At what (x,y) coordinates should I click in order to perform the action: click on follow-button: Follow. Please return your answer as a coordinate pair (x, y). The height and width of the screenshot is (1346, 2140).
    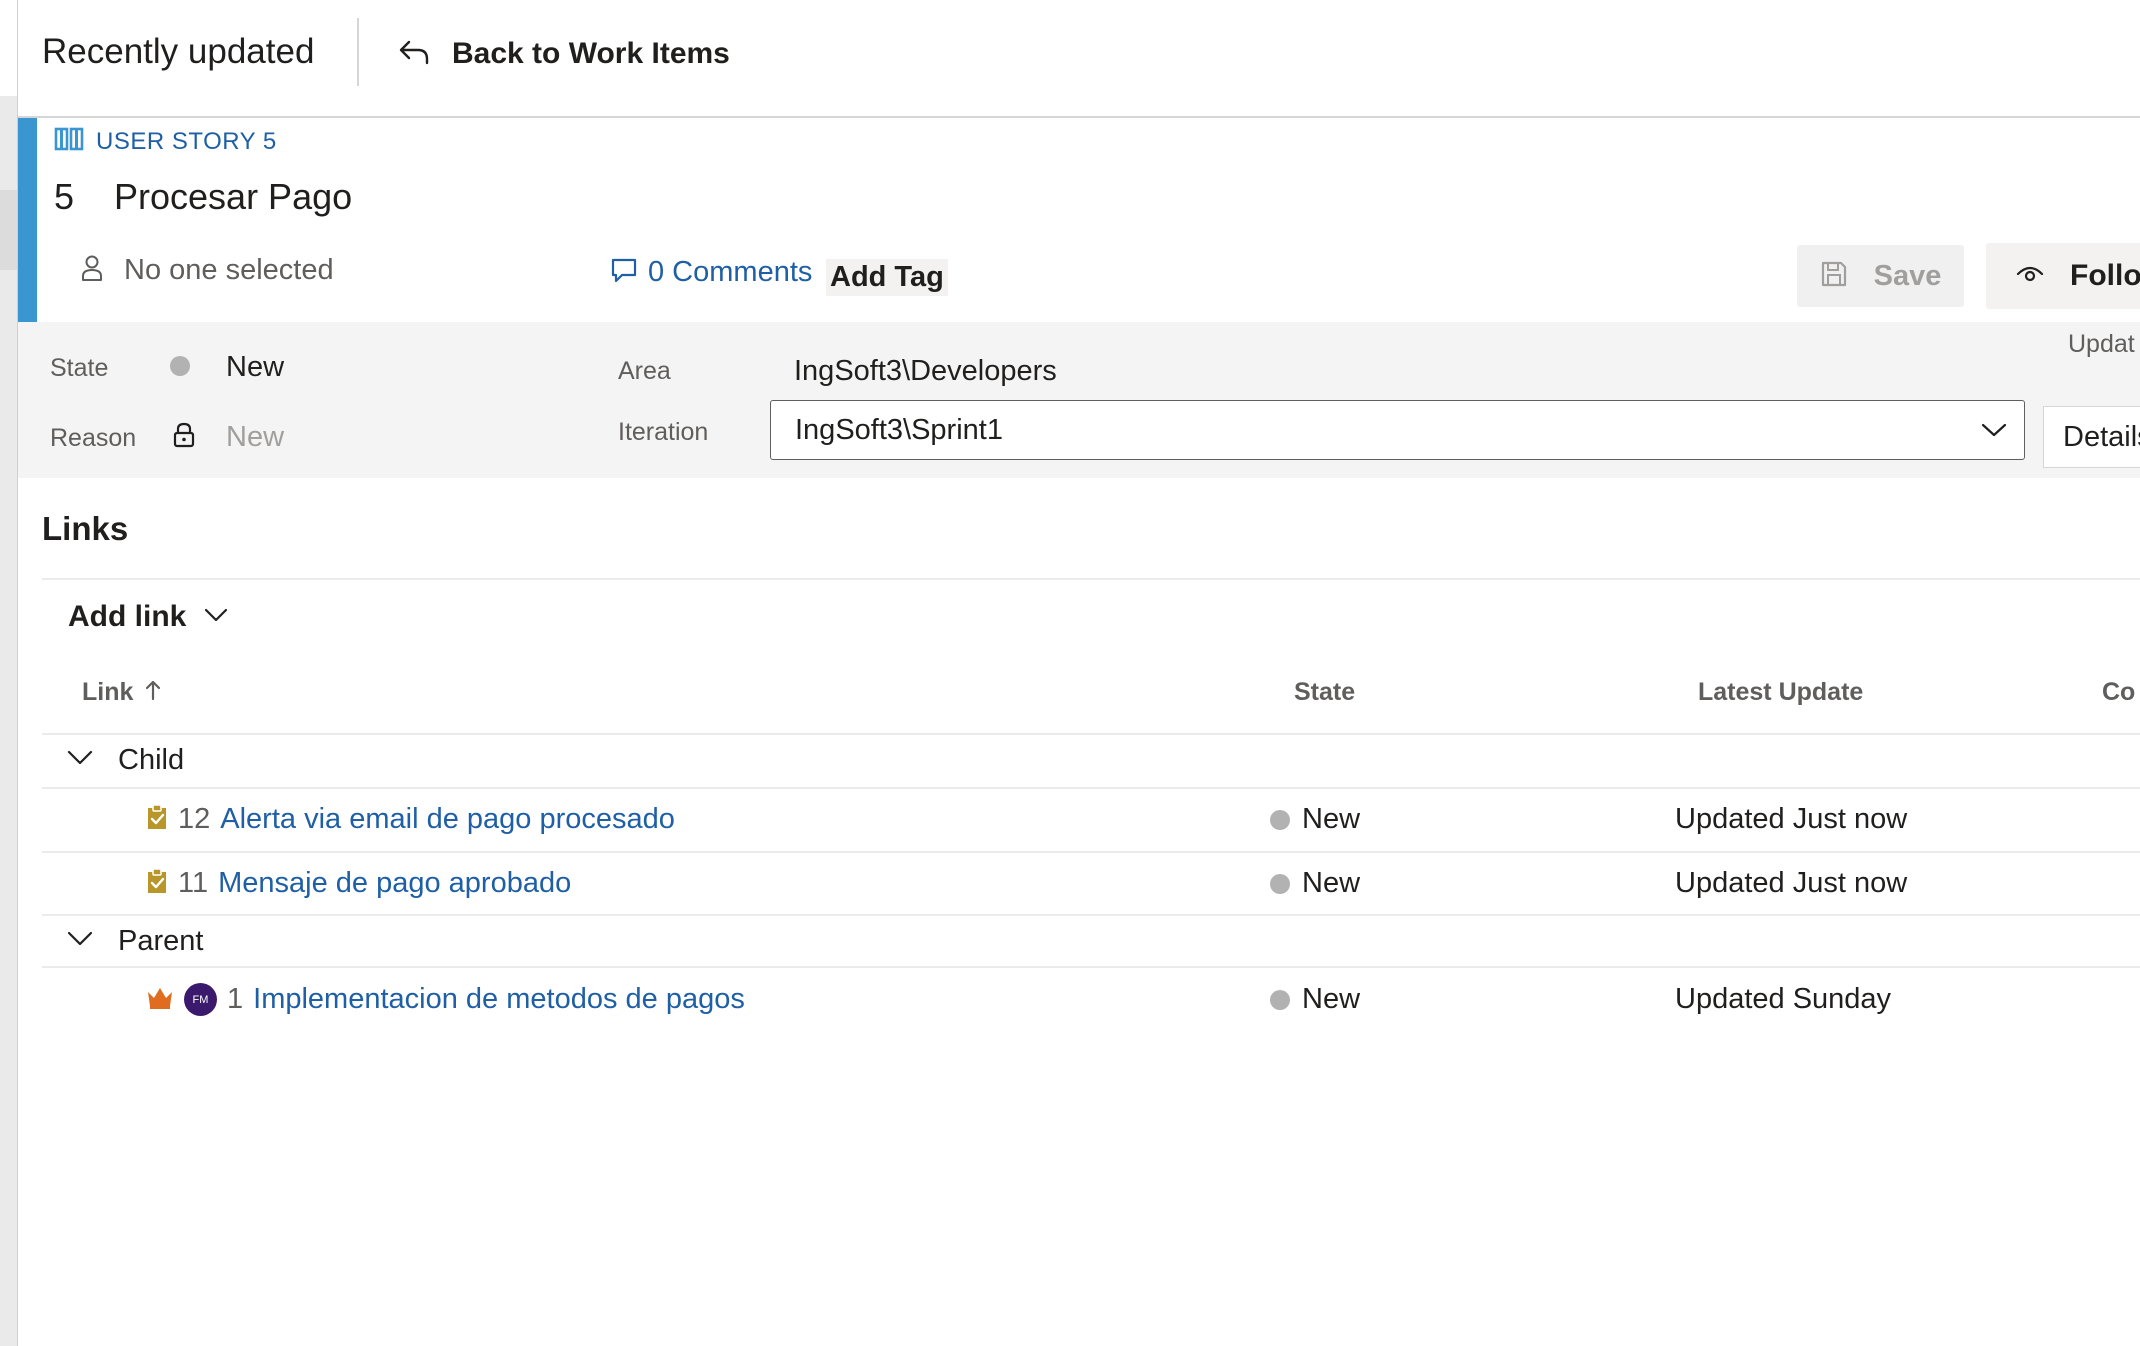
    Looking at the image, I should click on (2063, 276).